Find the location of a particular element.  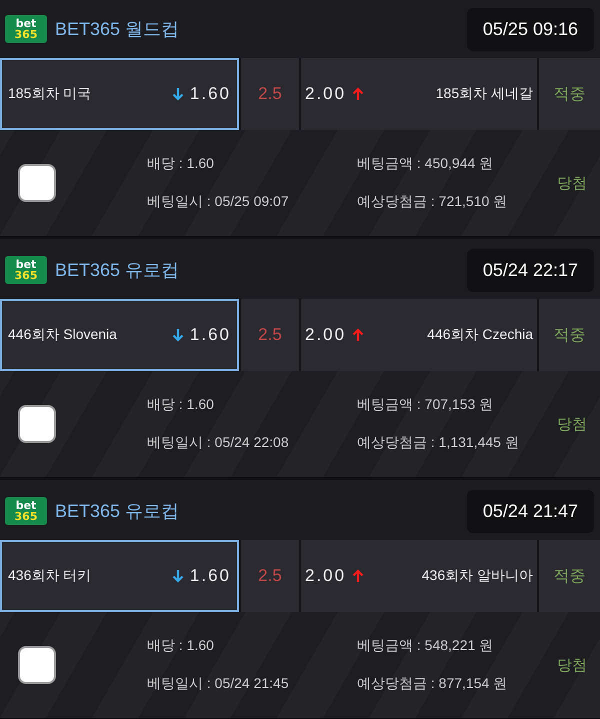

away-odds-button: 2.00 185회차 세네갈 is located at coordinates (419, 94).